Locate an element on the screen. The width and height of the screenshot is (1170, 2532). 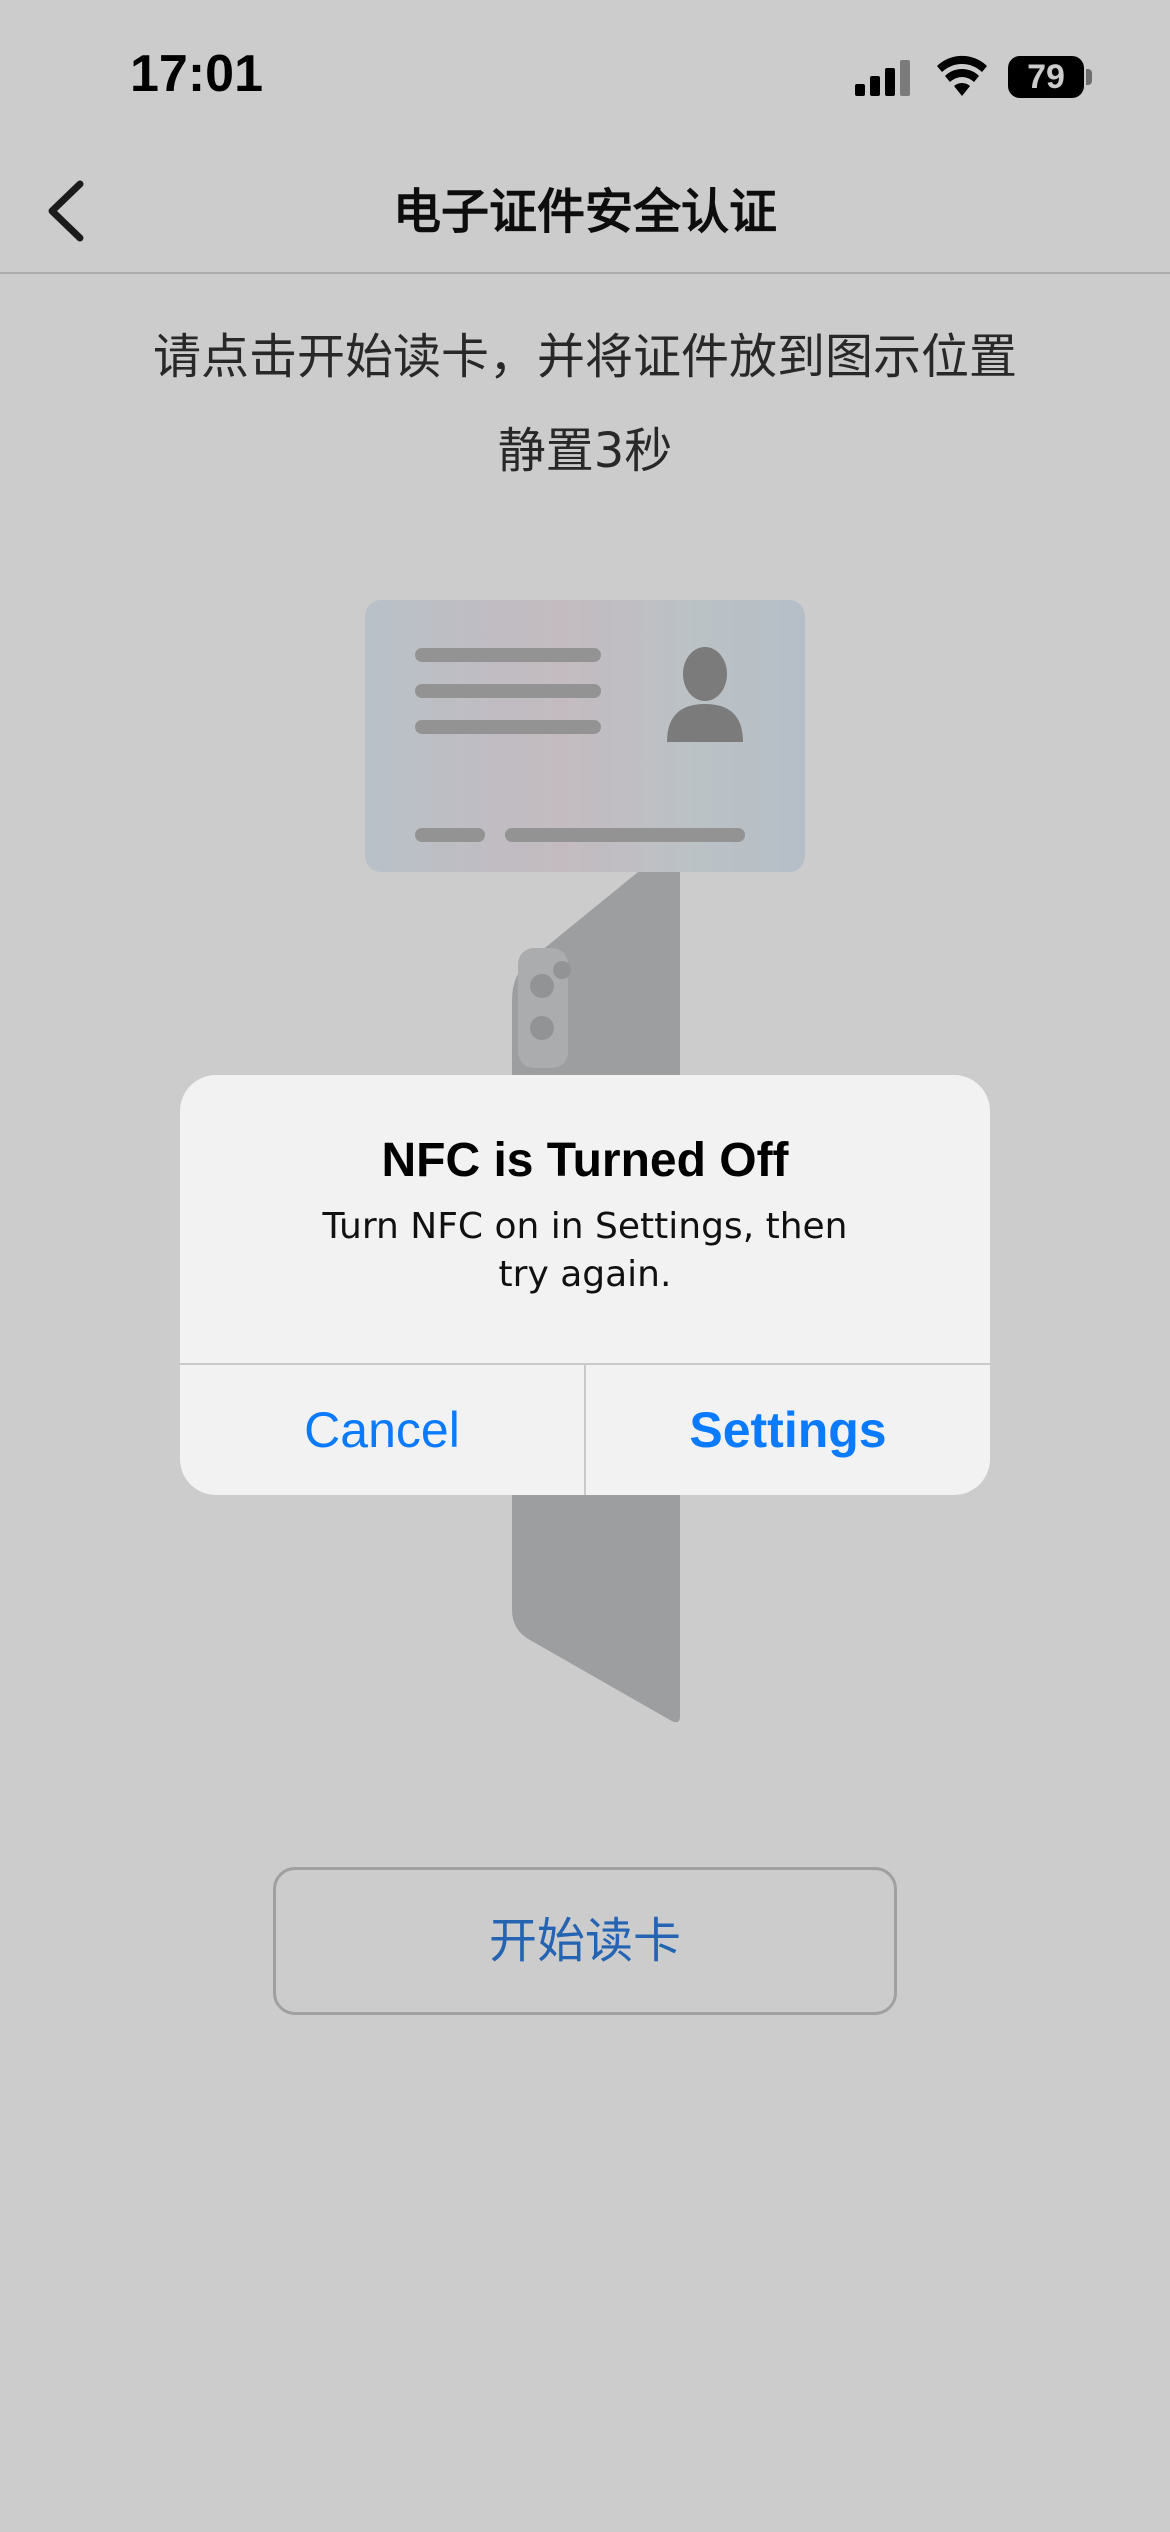
alert-title: NFC is Turned Off is located at coordinates (585, 1160).